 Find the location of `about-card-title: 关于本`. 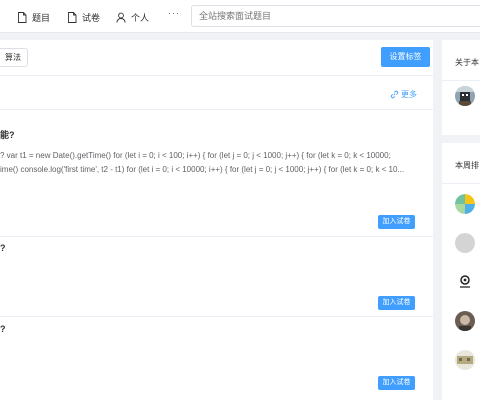

about-card-title: 关于本 is located at coordinates (467, 62).